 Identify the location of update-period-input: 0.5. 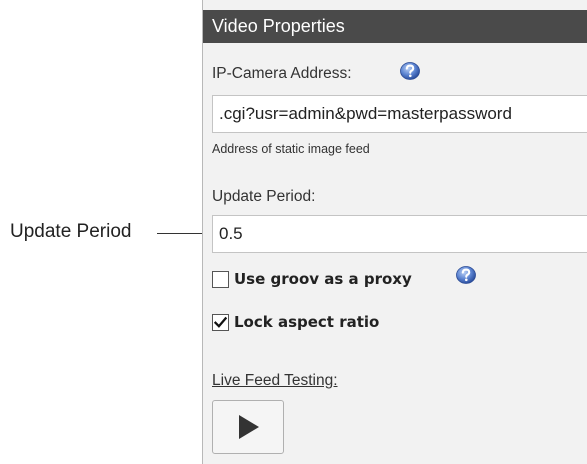
(399, 234).